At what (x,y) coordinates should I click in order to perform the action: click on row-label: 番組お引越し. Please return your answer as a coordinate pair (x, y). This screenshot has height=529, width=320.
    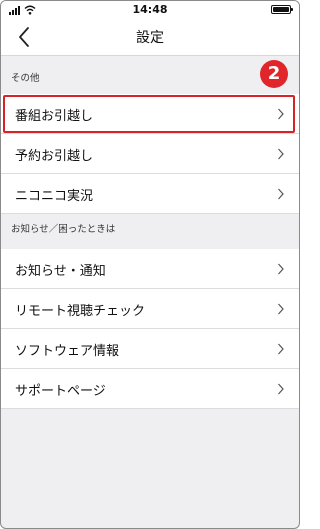
    Looking at the image, I should click on (54, 116).